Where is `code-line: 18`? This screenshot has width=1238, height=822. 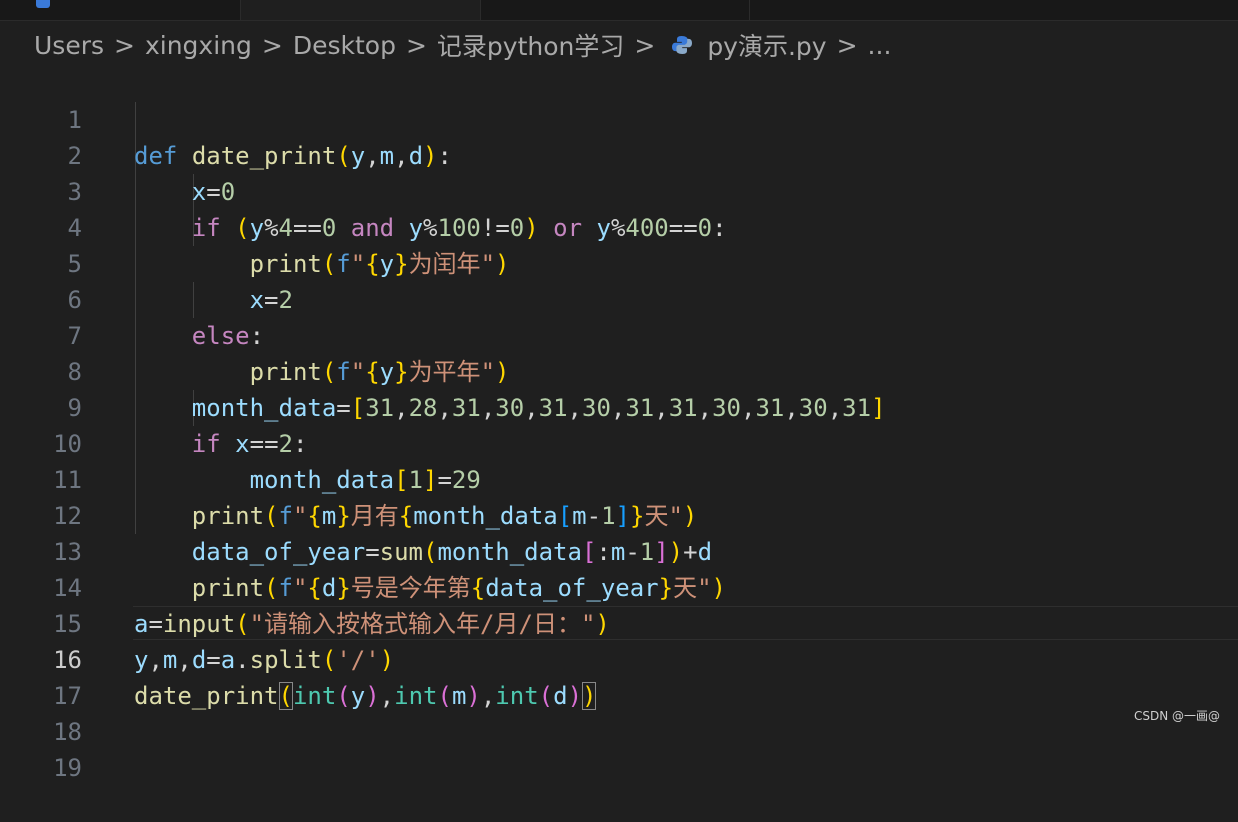 code-line: 18 is located at coordinates (619, 712).